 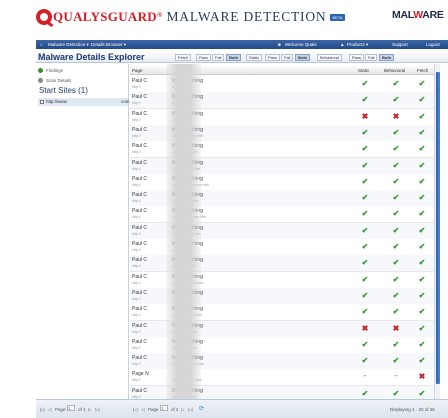 I want to click on page-url-cell: http:///gallery/box.htm, so click(x=164, y=332).